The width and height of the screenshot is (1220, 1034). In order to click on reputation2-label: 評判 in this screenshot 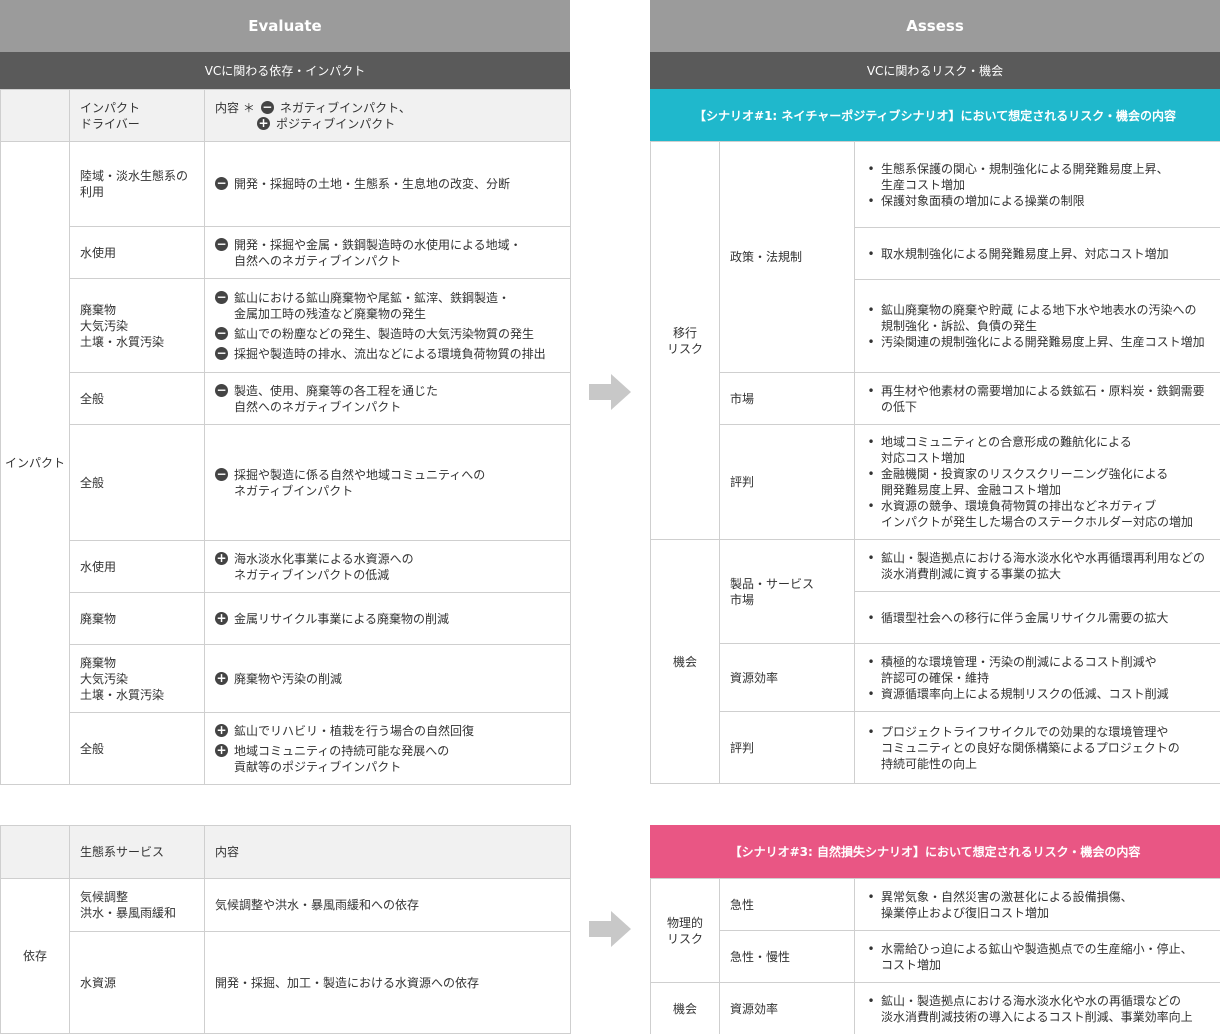, I will do `click(787, 747)`.